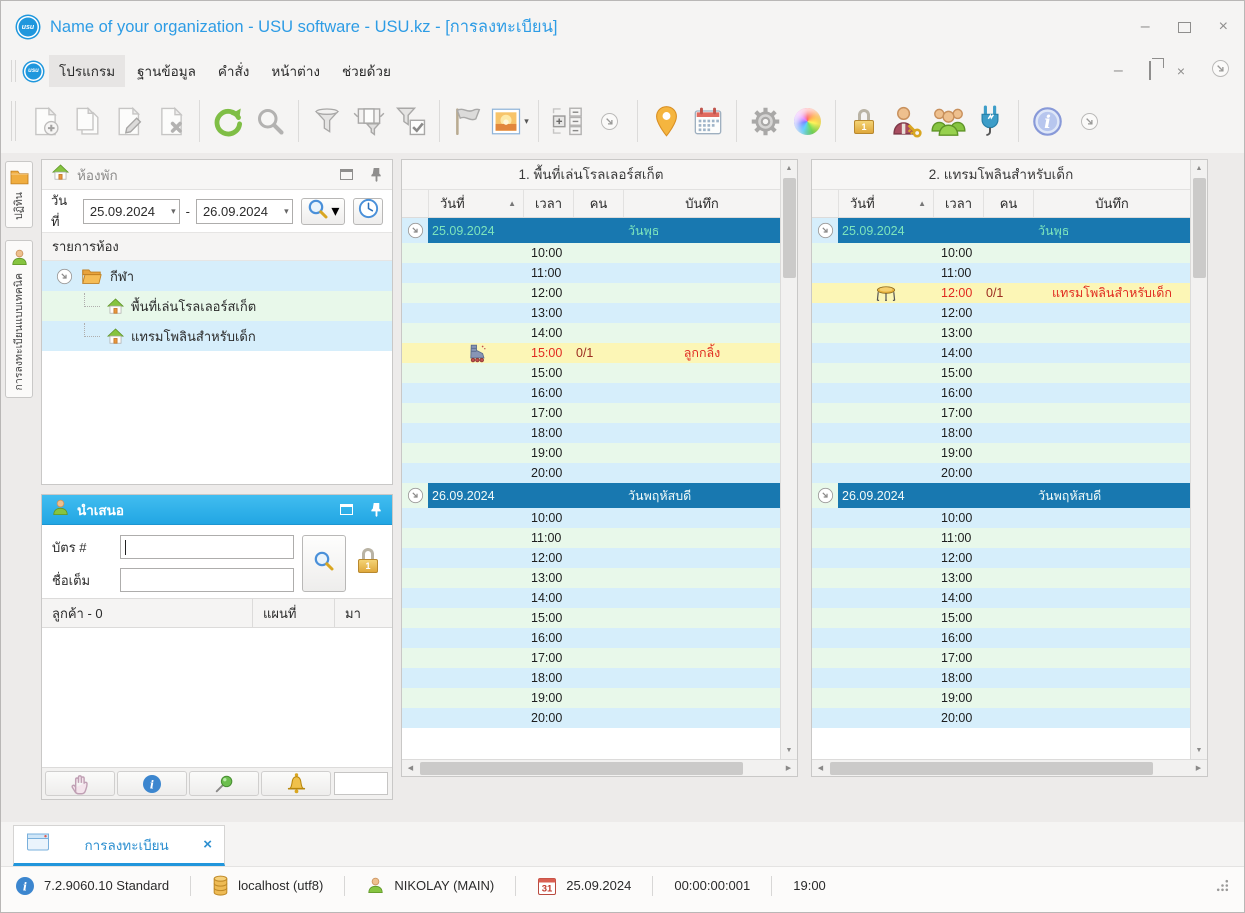  Describe the element at coordinates (152, 783) in the screenshot. I see `info-blue-button: i` at that location.